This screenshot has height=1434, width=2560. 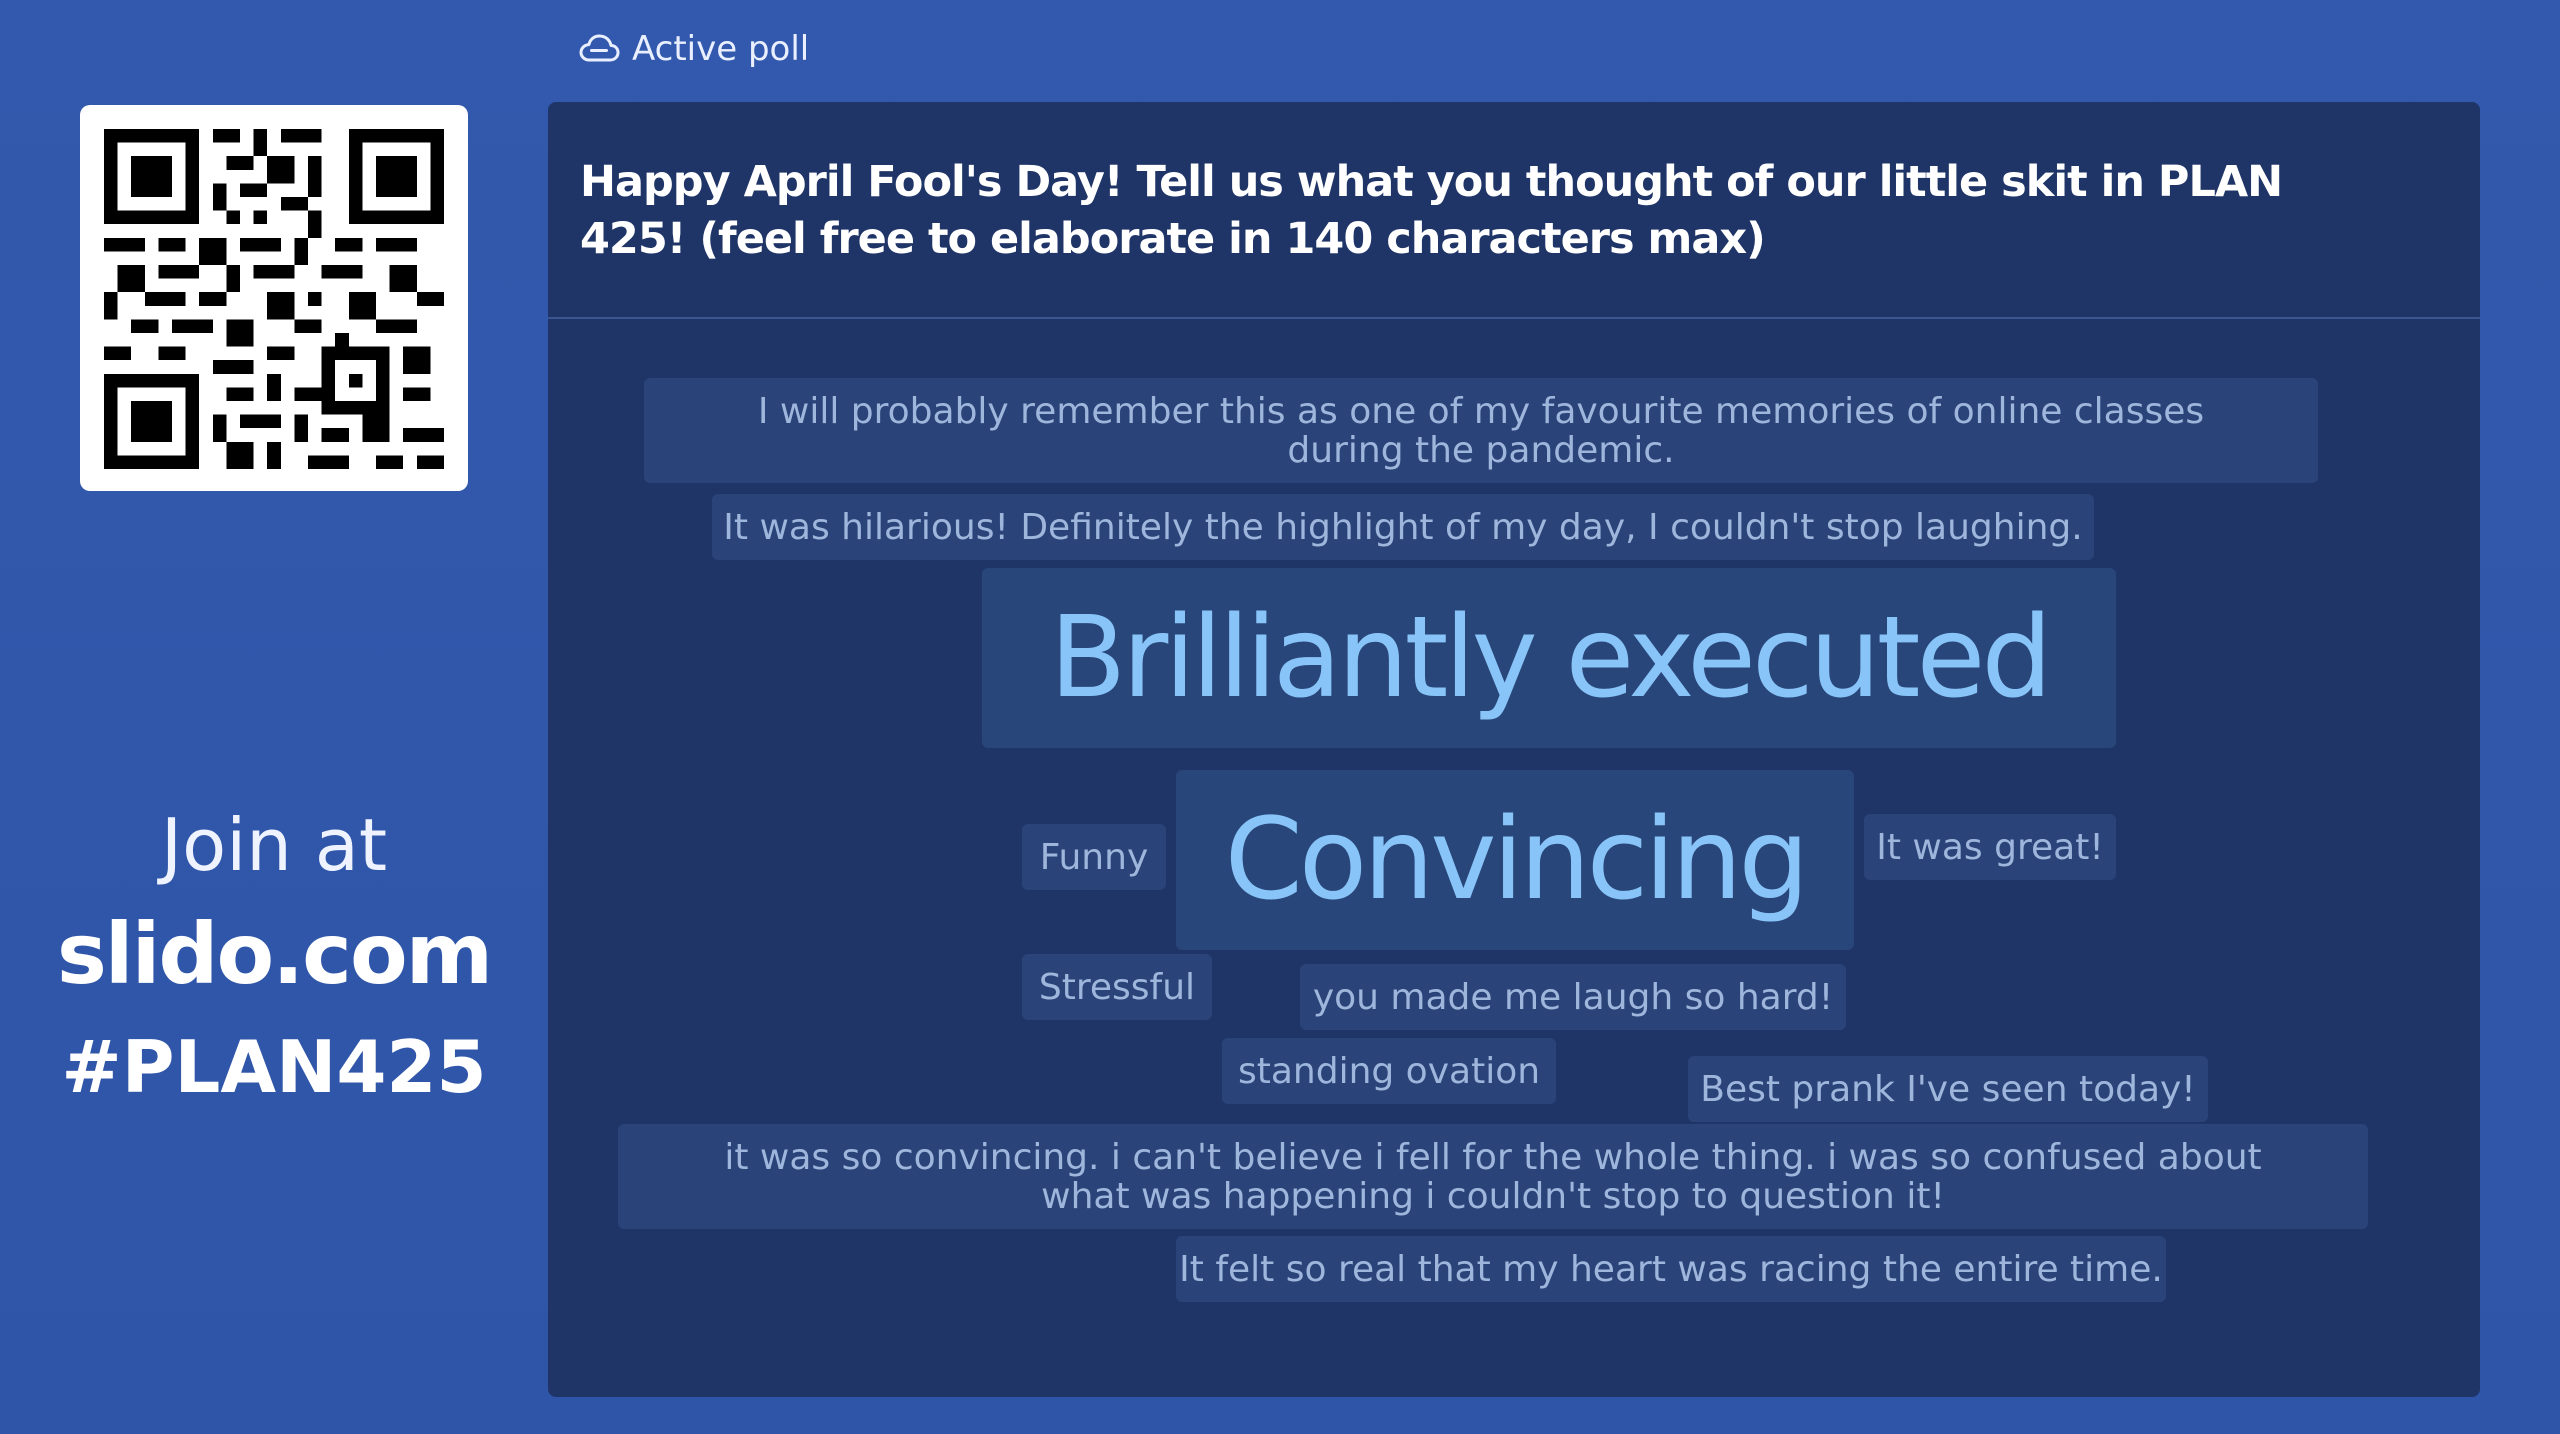 What do you see at coordinates (274, 845) in the screenshot?
I see `join-label: Join at` at bounding box center [274, 845].